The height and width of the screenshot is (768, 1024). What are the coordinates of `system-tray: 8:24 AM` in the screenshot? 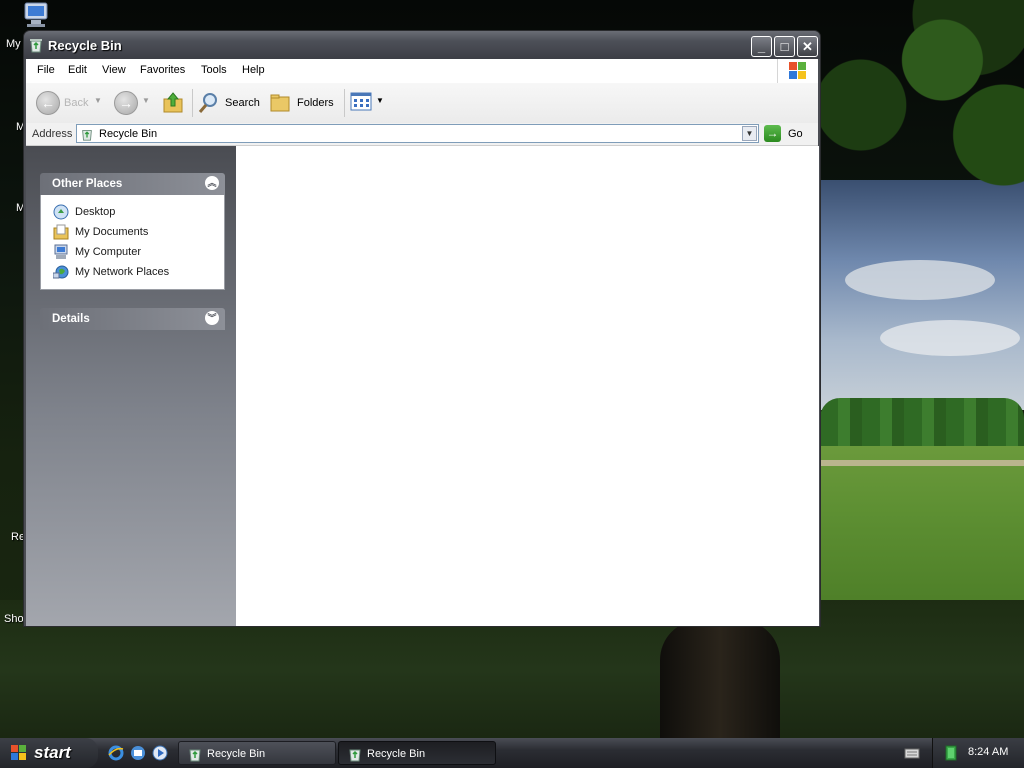 It's located at (978, 753).